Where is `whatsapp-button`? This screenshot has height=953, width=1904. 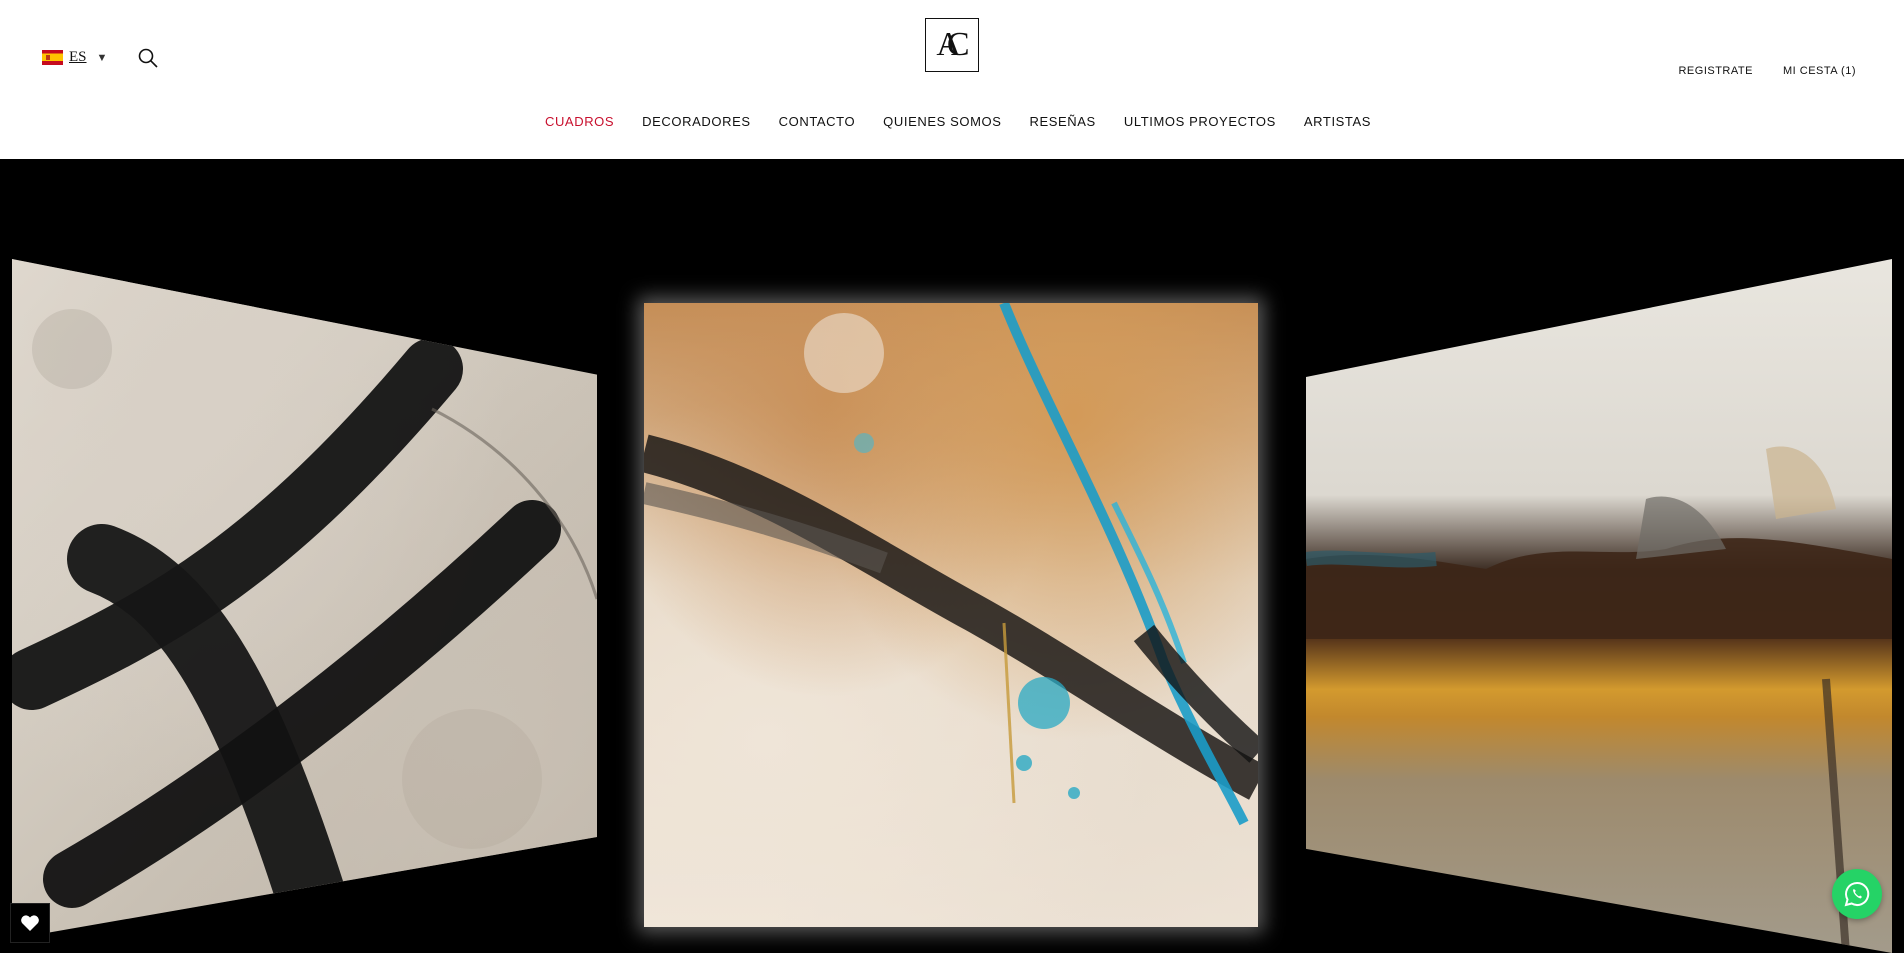 whatsapp-button is located at coordinates (1857, 894).